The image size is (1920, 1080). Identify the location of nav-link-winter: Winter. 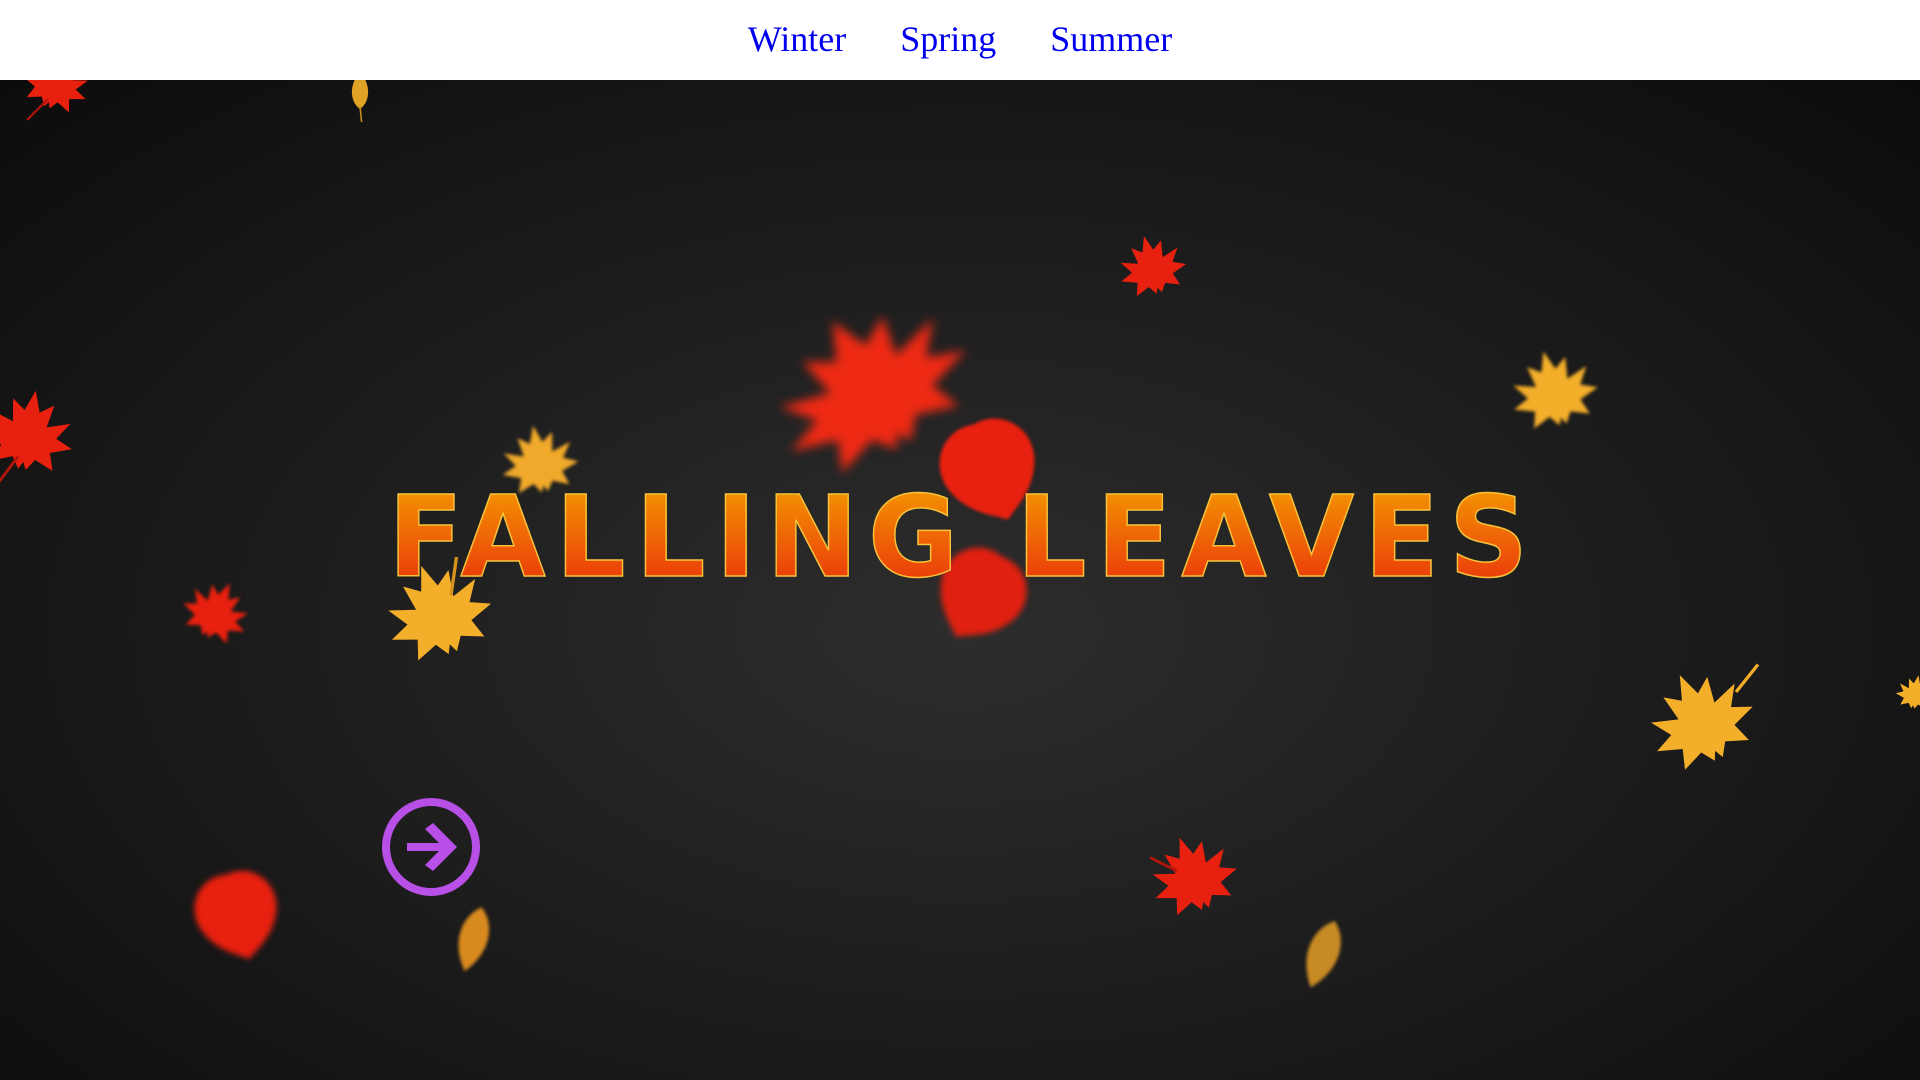
(797, 39).